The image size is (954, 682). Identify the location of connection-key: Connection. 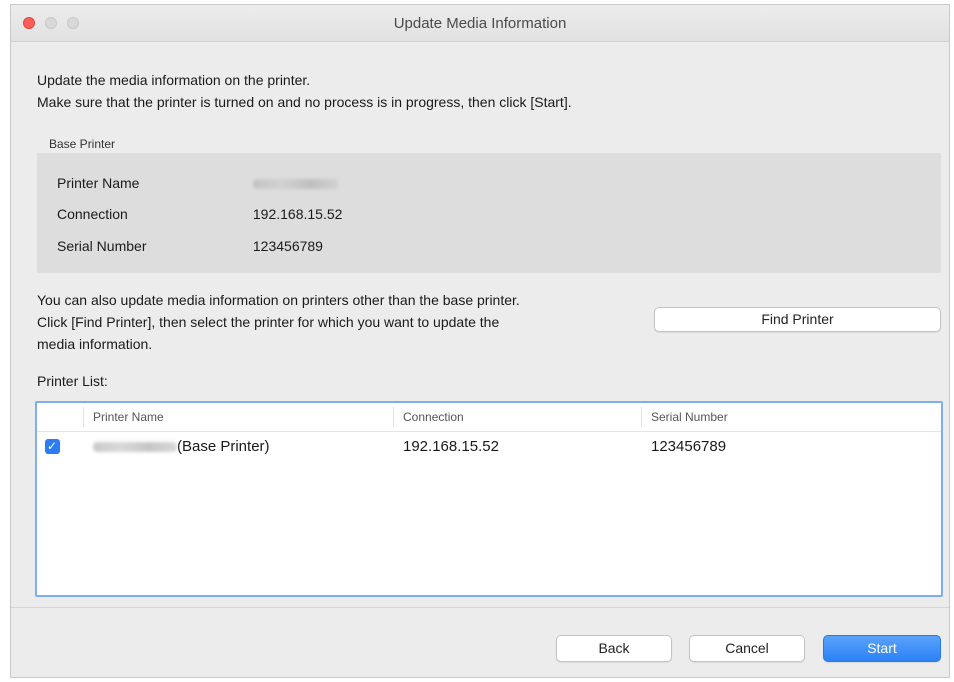
(92, 214).